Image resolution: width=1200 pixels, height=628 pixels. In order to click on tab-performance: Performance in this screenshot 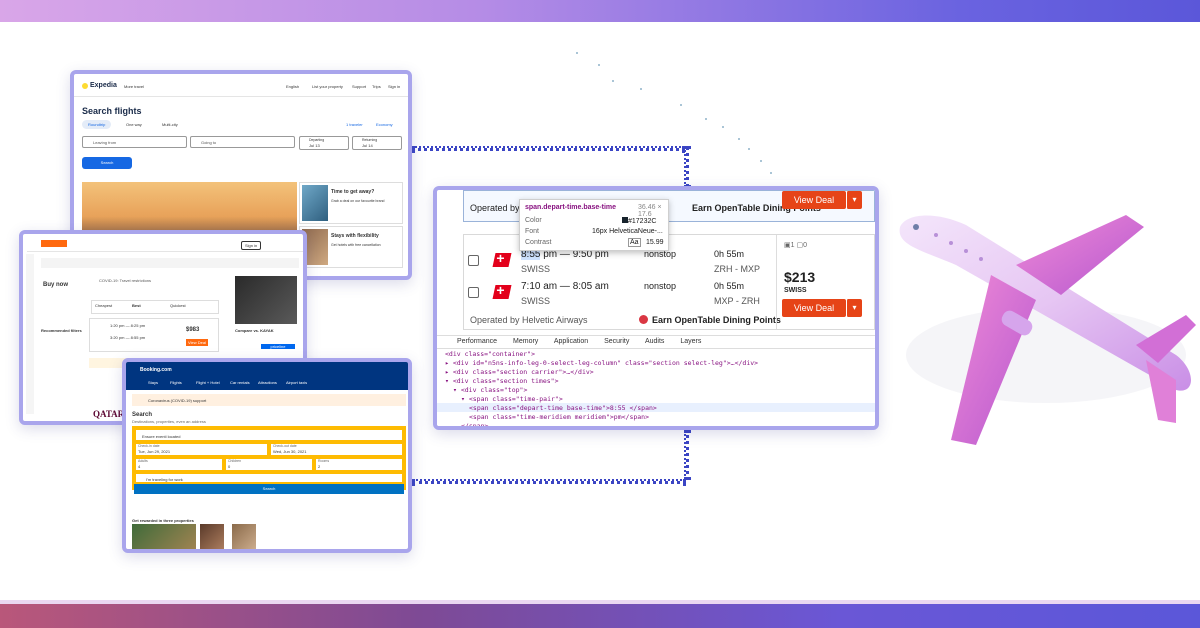, I will do `click(477, 341)`.